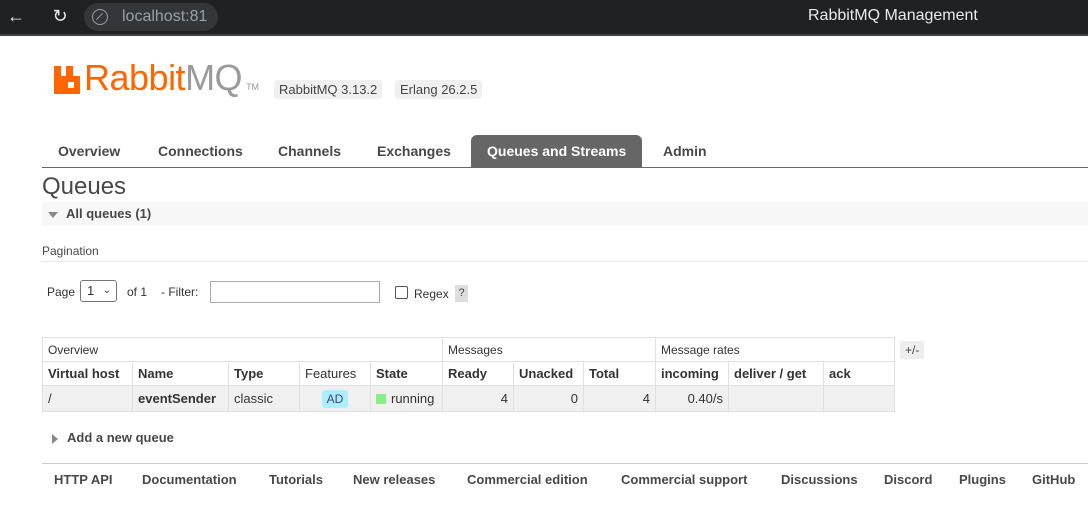 This screenshot has width=1088, height=518. I want to click on regex-label: Regex, so click(431, 294).